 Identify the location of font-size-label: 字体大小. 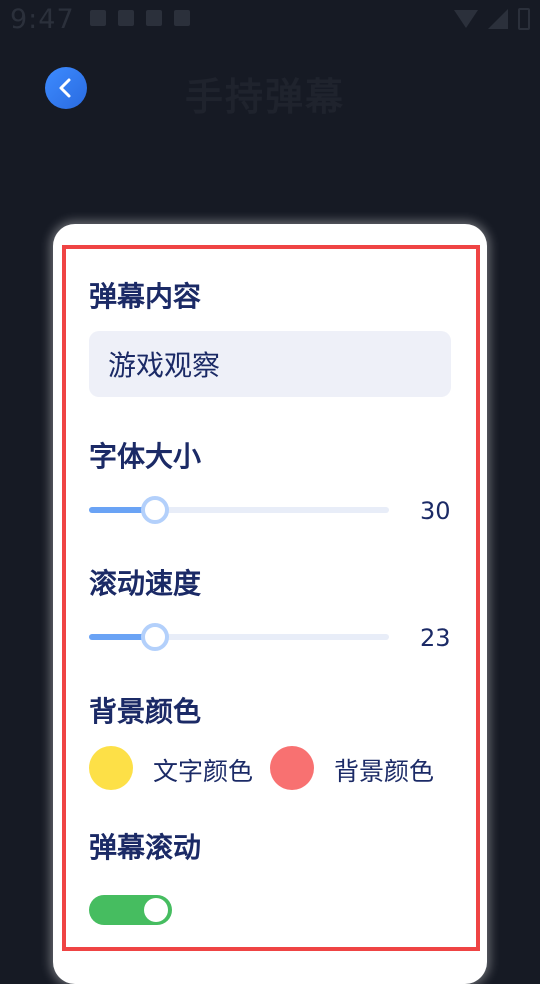
(145, 456).